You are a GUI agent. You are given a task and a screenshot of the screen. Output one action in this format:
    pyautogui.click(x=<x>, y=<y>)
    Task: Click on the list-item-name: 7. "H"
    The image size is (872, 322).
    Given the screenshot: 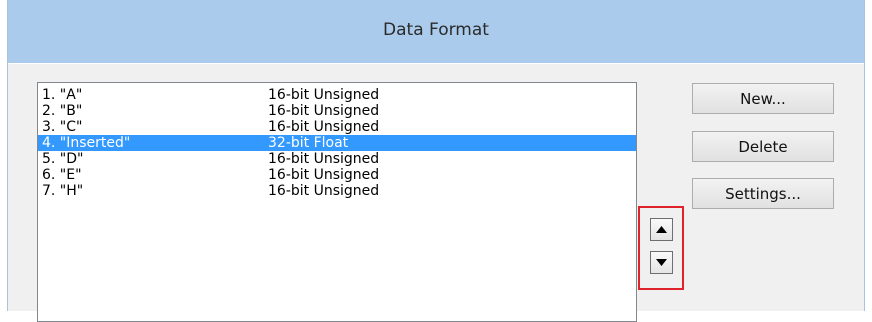 What is the action you would take?
    pyautogui.click(x=63, y=191)
    